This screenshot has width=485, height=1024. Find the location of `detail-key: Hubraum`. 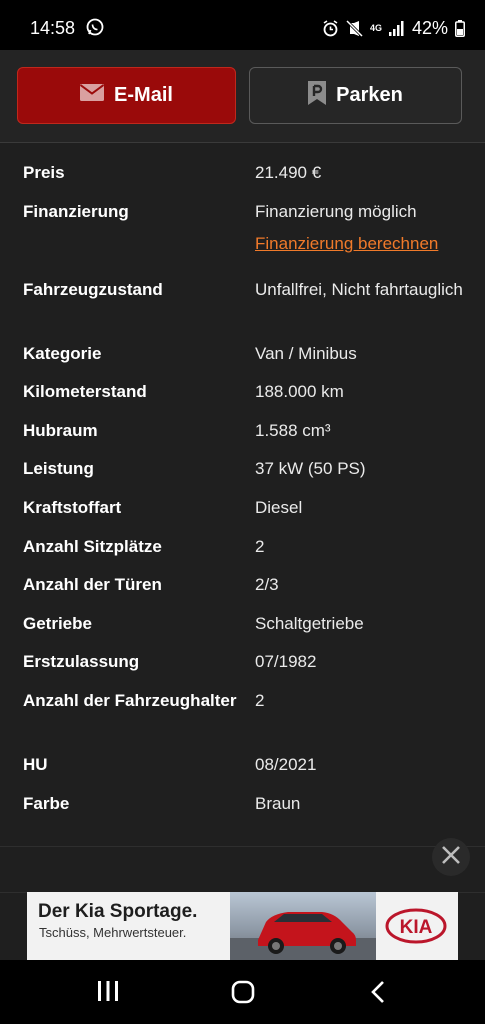

detail-key: Hubraum is located at coordinates (60, 430).